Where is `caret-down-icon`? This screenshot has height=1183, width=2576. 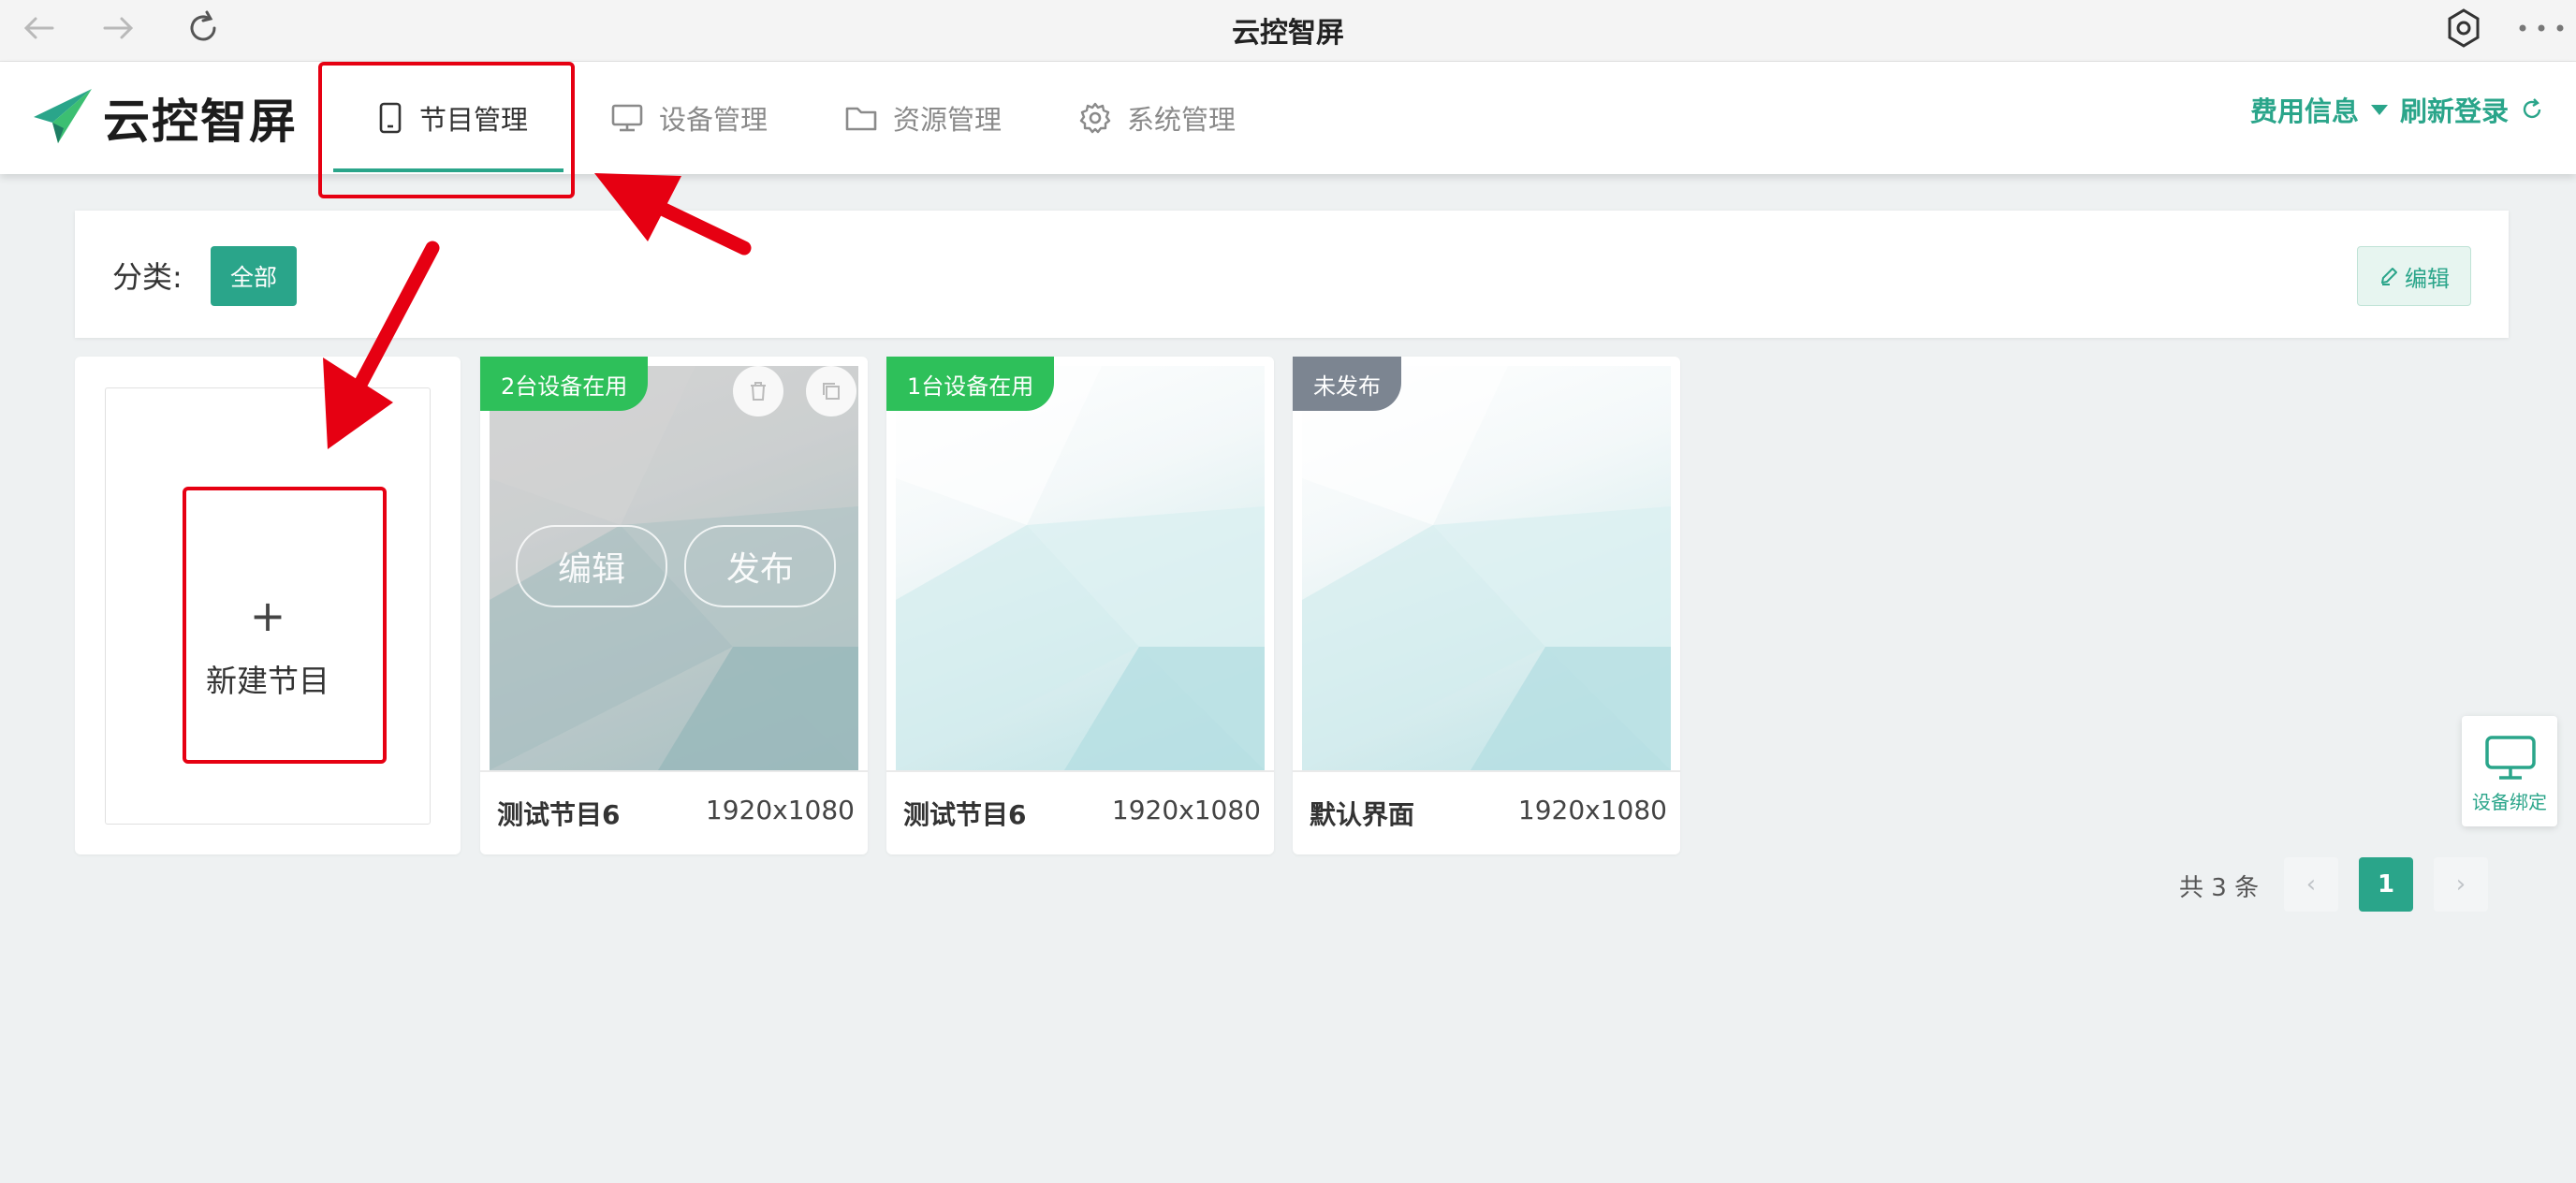
caret-down-icon is located at coordinates (2379, 109).